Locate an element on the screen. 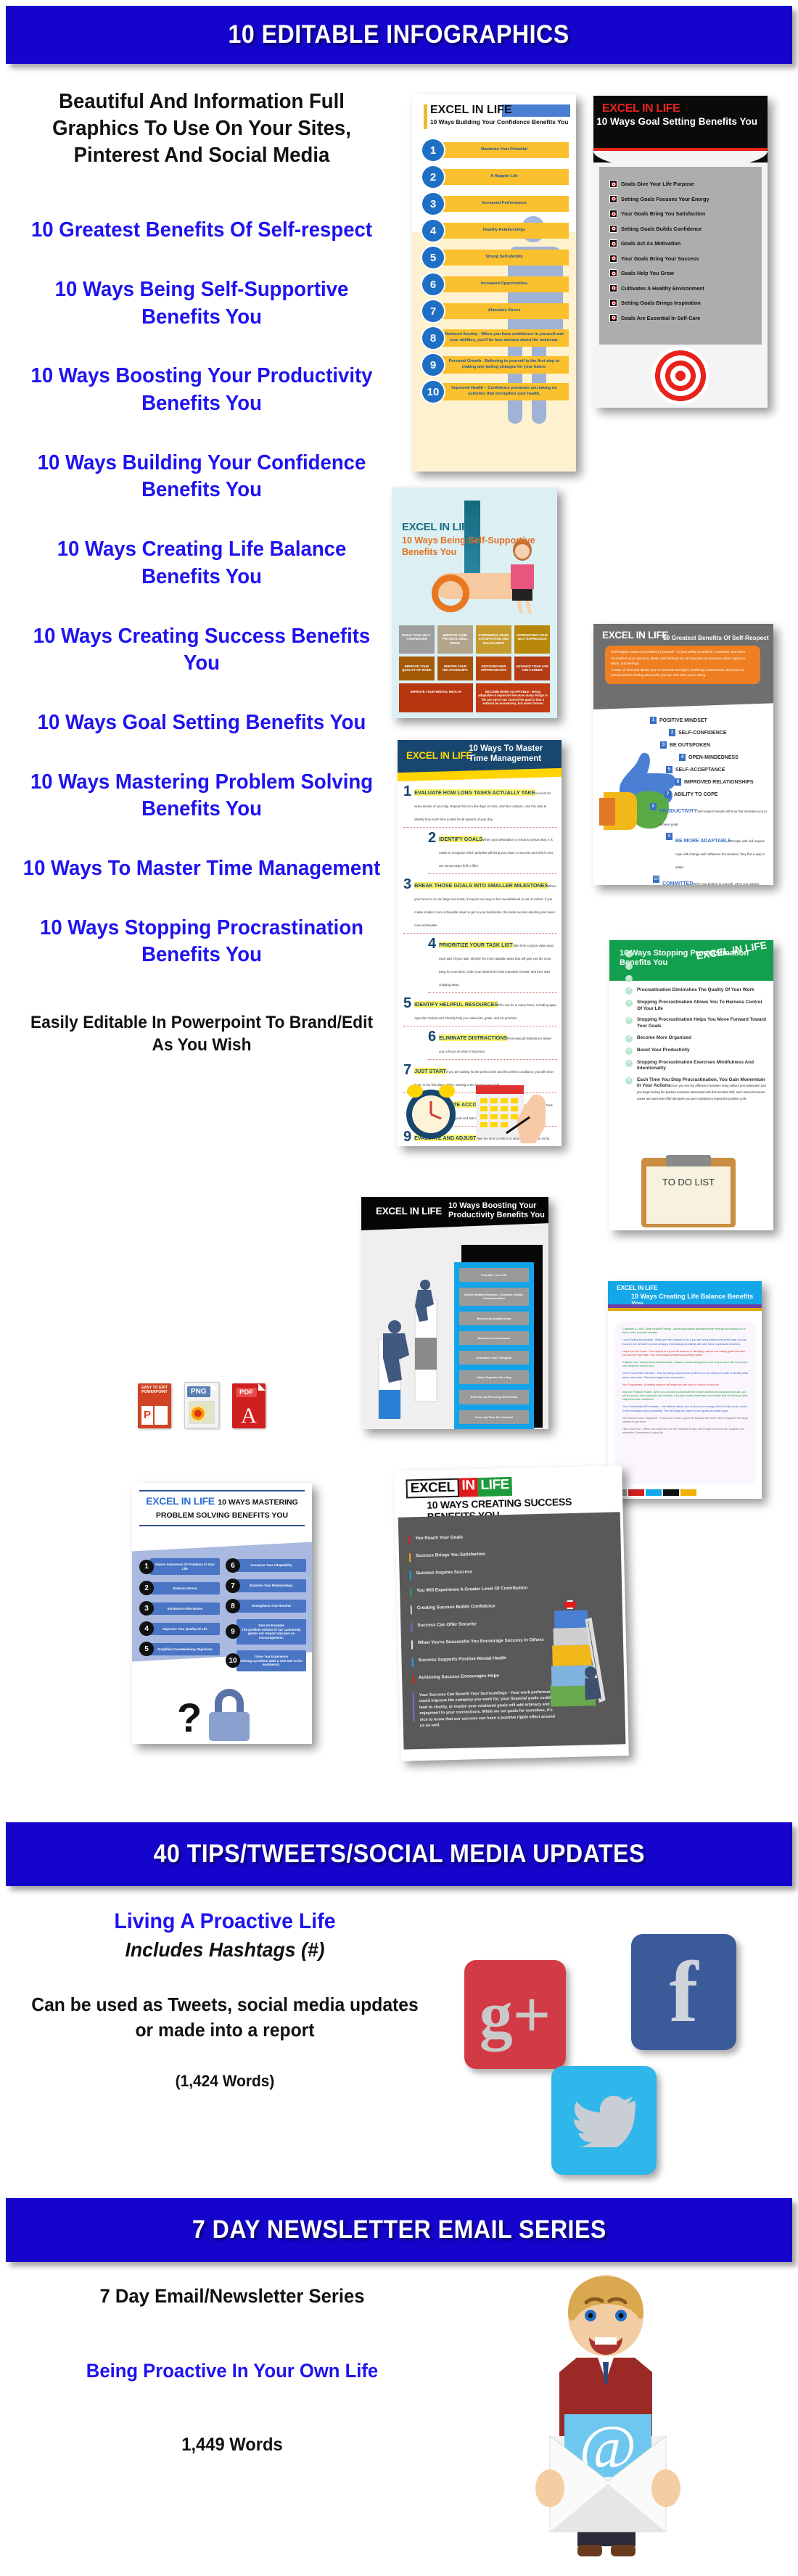 This screenshot has width=798, height=2576. list-item: Cultivates A Healthy Environment is located at coordinates (686, 288).